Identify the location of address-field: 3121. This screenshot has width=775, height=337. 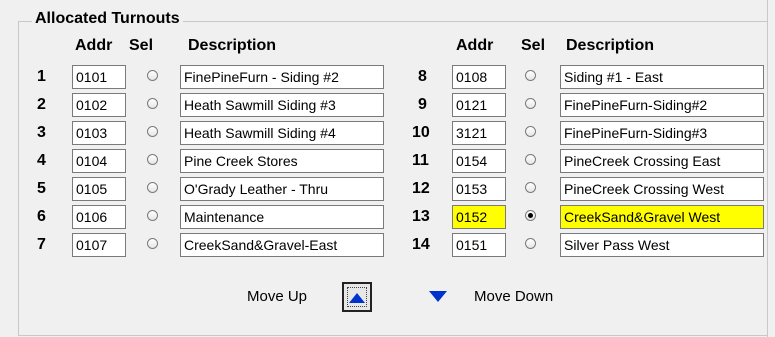
(479, 133).